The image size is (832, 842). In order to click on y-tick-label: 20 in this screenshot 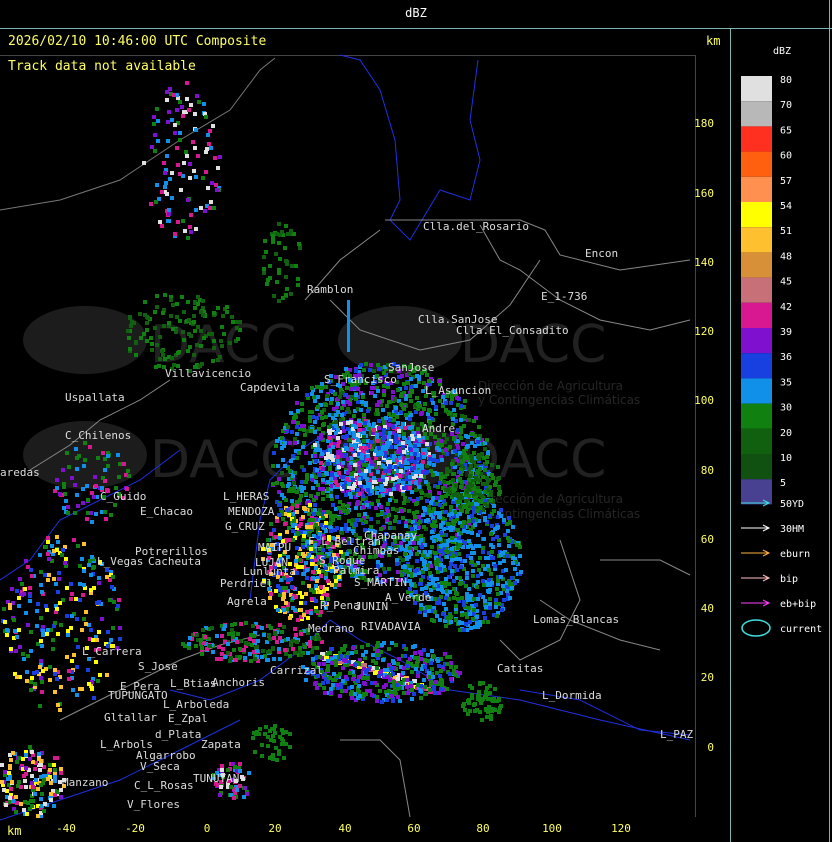, I will do `click(707, 677)`.